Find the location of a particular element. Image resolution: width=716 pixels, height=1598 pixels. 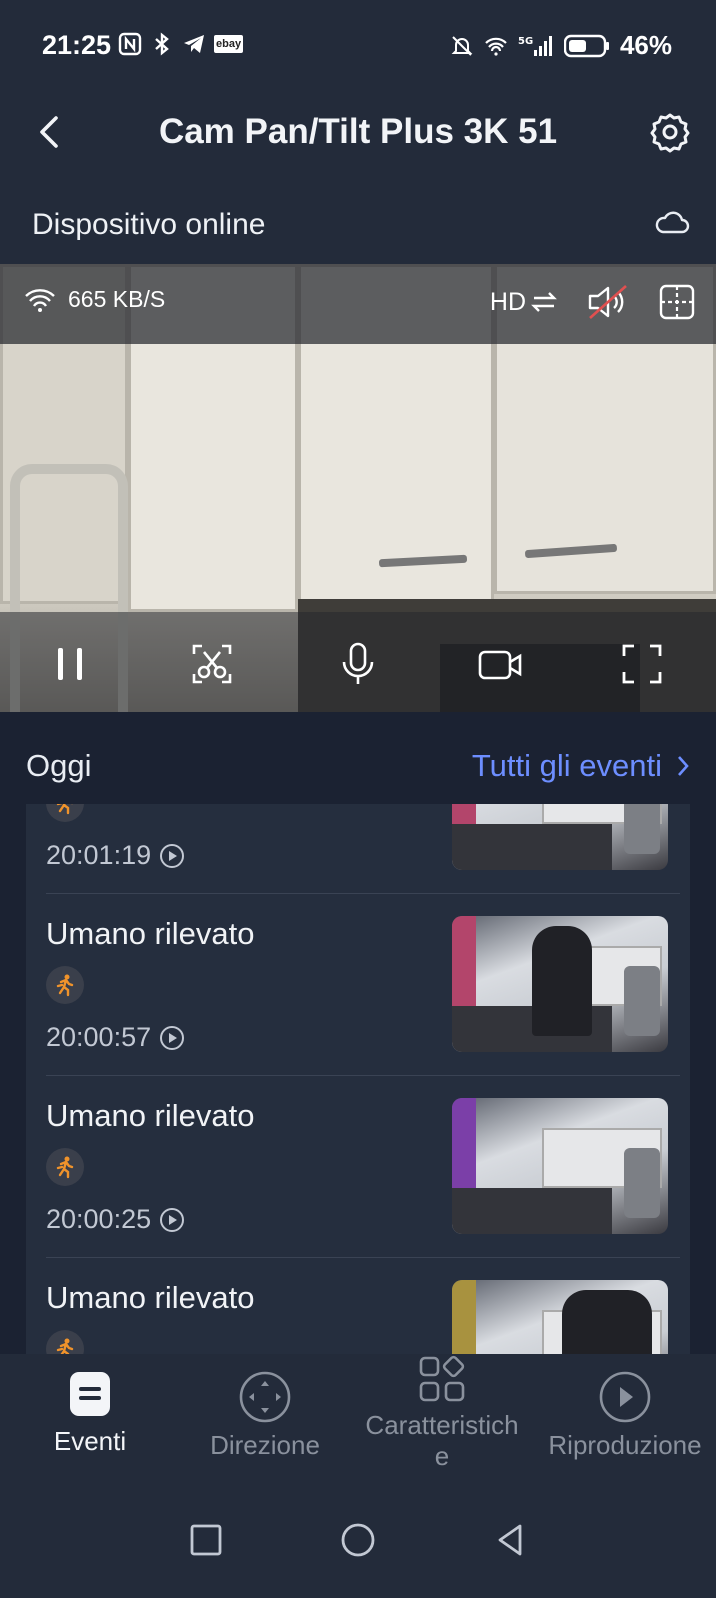

bluetooth-icon is located at coordinates (162, 44).